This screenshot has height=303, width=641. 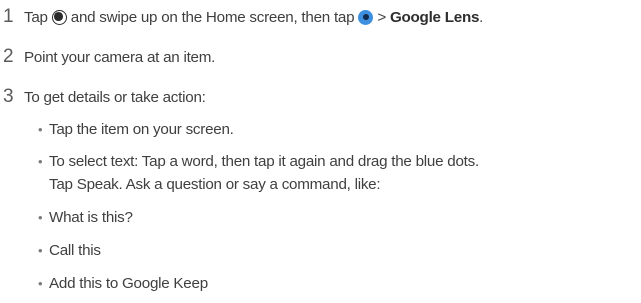 I want to click on bullet-text: What is this?, so click(x=91, y=217).